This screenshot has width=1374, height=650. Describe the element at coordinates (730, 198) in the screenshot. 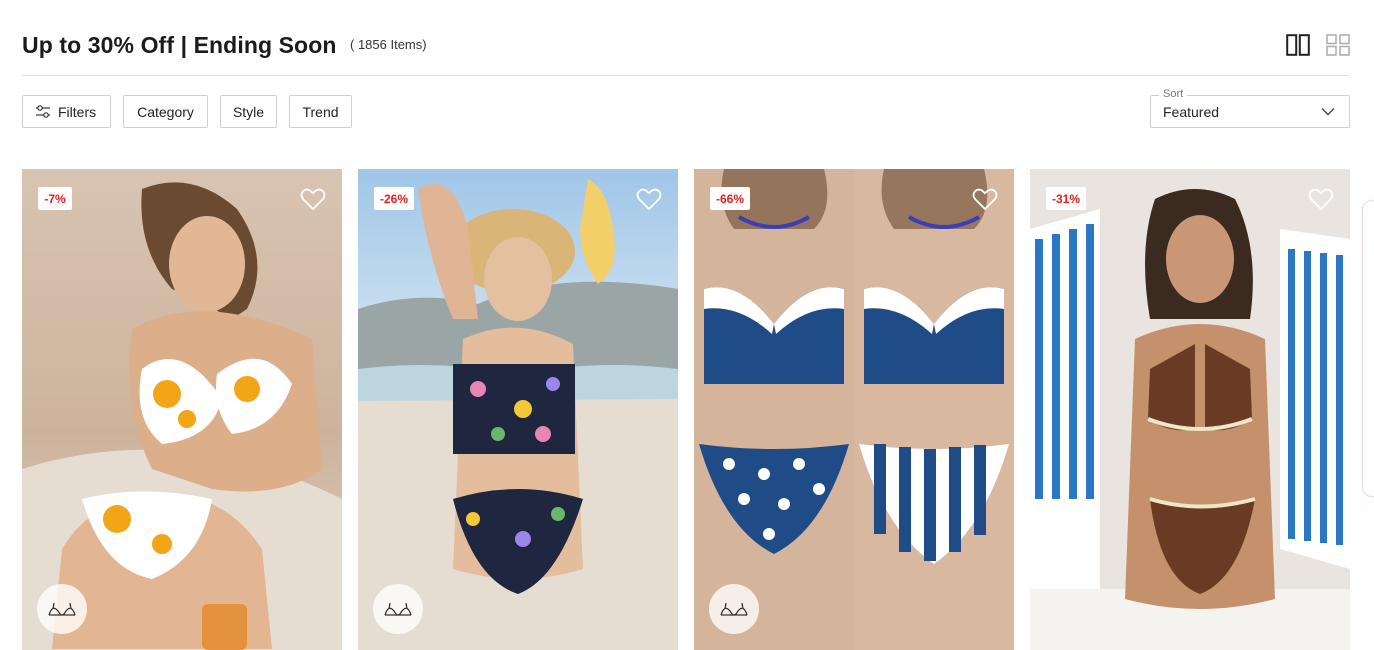

I see `discount-badge: -66%` at that location.